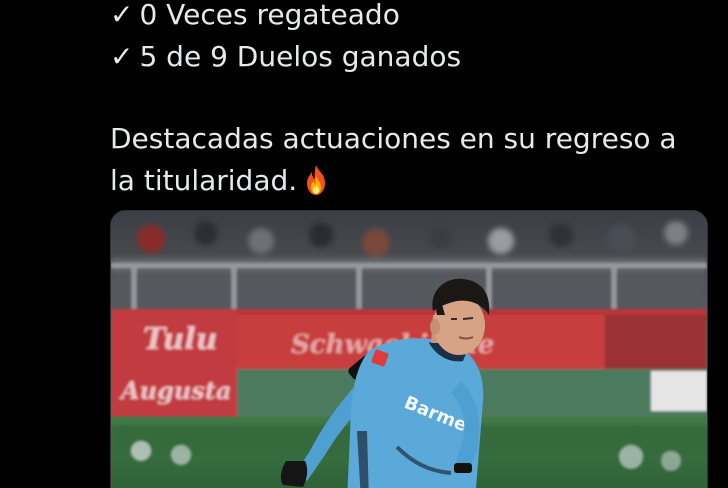 Image resolution: width=728 pixels, height=488 pixels. I want to click on stat-line-dribbled-past: ✓ 0 Veces regateado, so click(255, 16).